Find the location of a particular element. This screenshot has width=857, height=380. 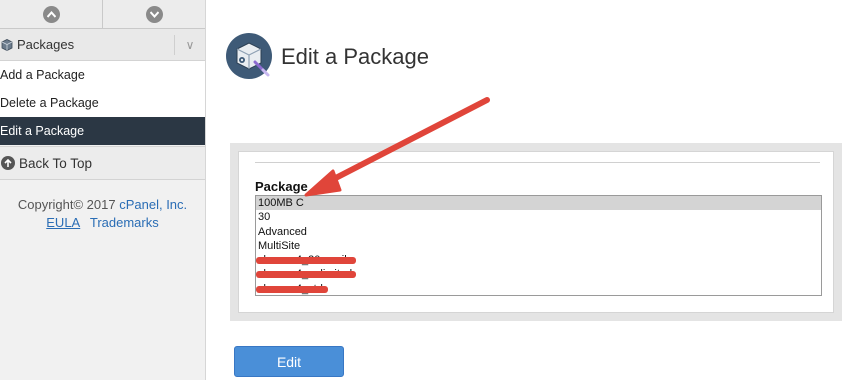

back-to-top-link: Back To Top is located at coordinates (102, 163).